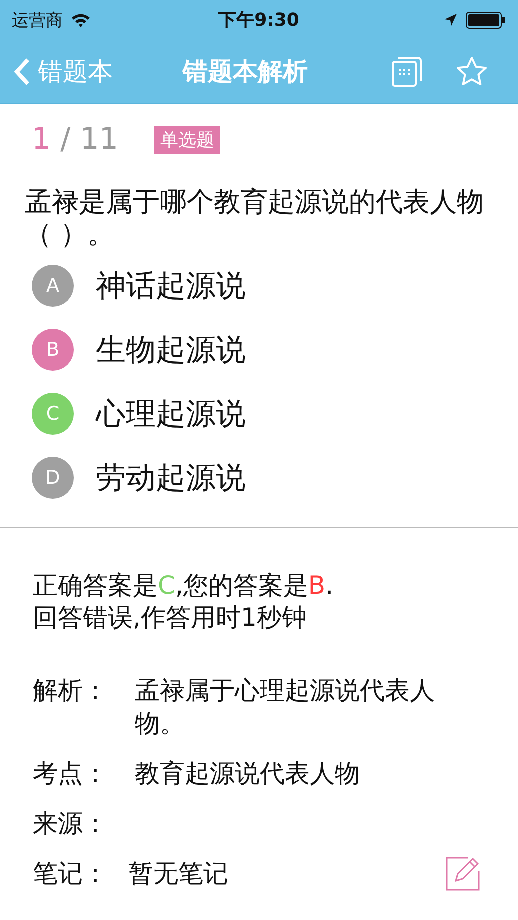  Describe the element at coordinates (179, 874) in the screenshot. I see `detail-value: 暂无笔记` at that location.